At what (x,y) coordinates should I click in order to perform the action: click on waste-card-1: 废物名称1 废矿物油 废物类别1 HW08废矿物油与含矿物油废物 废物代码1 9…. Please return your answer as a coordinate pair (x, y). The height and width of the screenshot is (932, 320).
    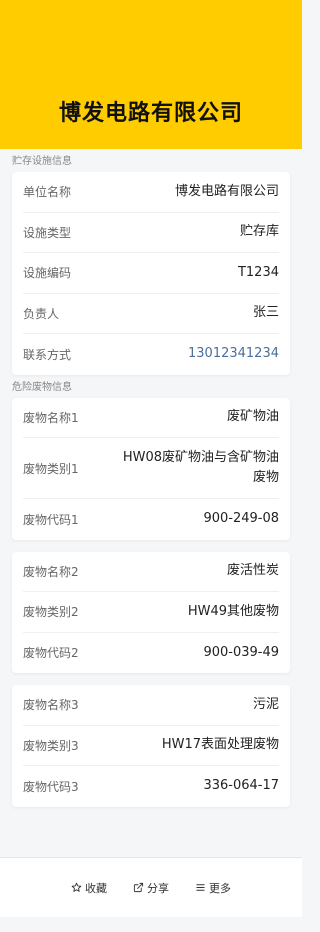
    Looking at the image, I should click on (151, 468).